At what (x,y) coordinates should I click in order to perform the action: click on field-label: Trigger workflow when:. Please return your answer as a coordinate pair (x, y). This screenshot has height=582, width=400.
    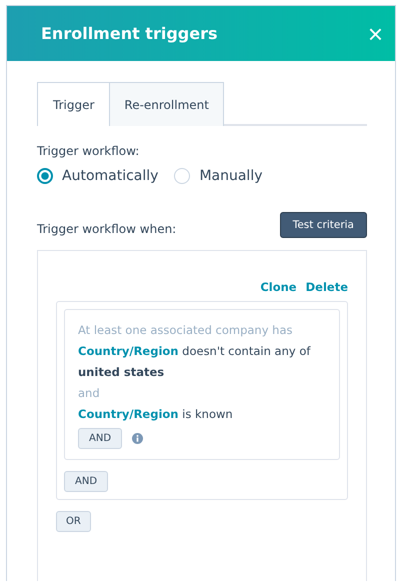
    Looking at the image, I should click on (106, 229).